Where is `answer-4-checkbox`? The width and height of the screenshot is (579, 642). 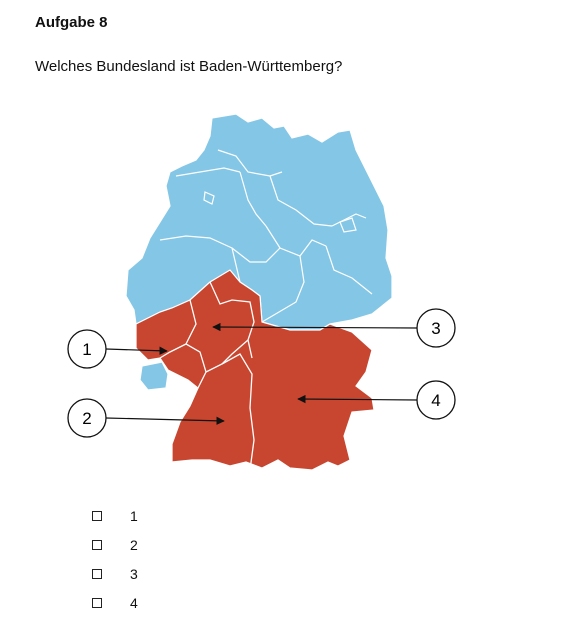 answer-4-checkbox is located at coordinates (97, 602).